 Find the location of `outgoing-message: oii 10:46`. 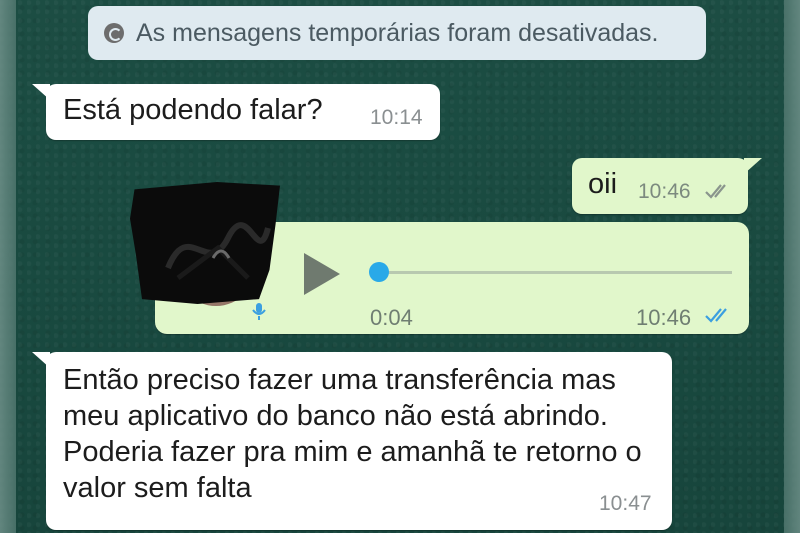

outgoing-message: oii 10:46 is located at coordinates (667, 186).